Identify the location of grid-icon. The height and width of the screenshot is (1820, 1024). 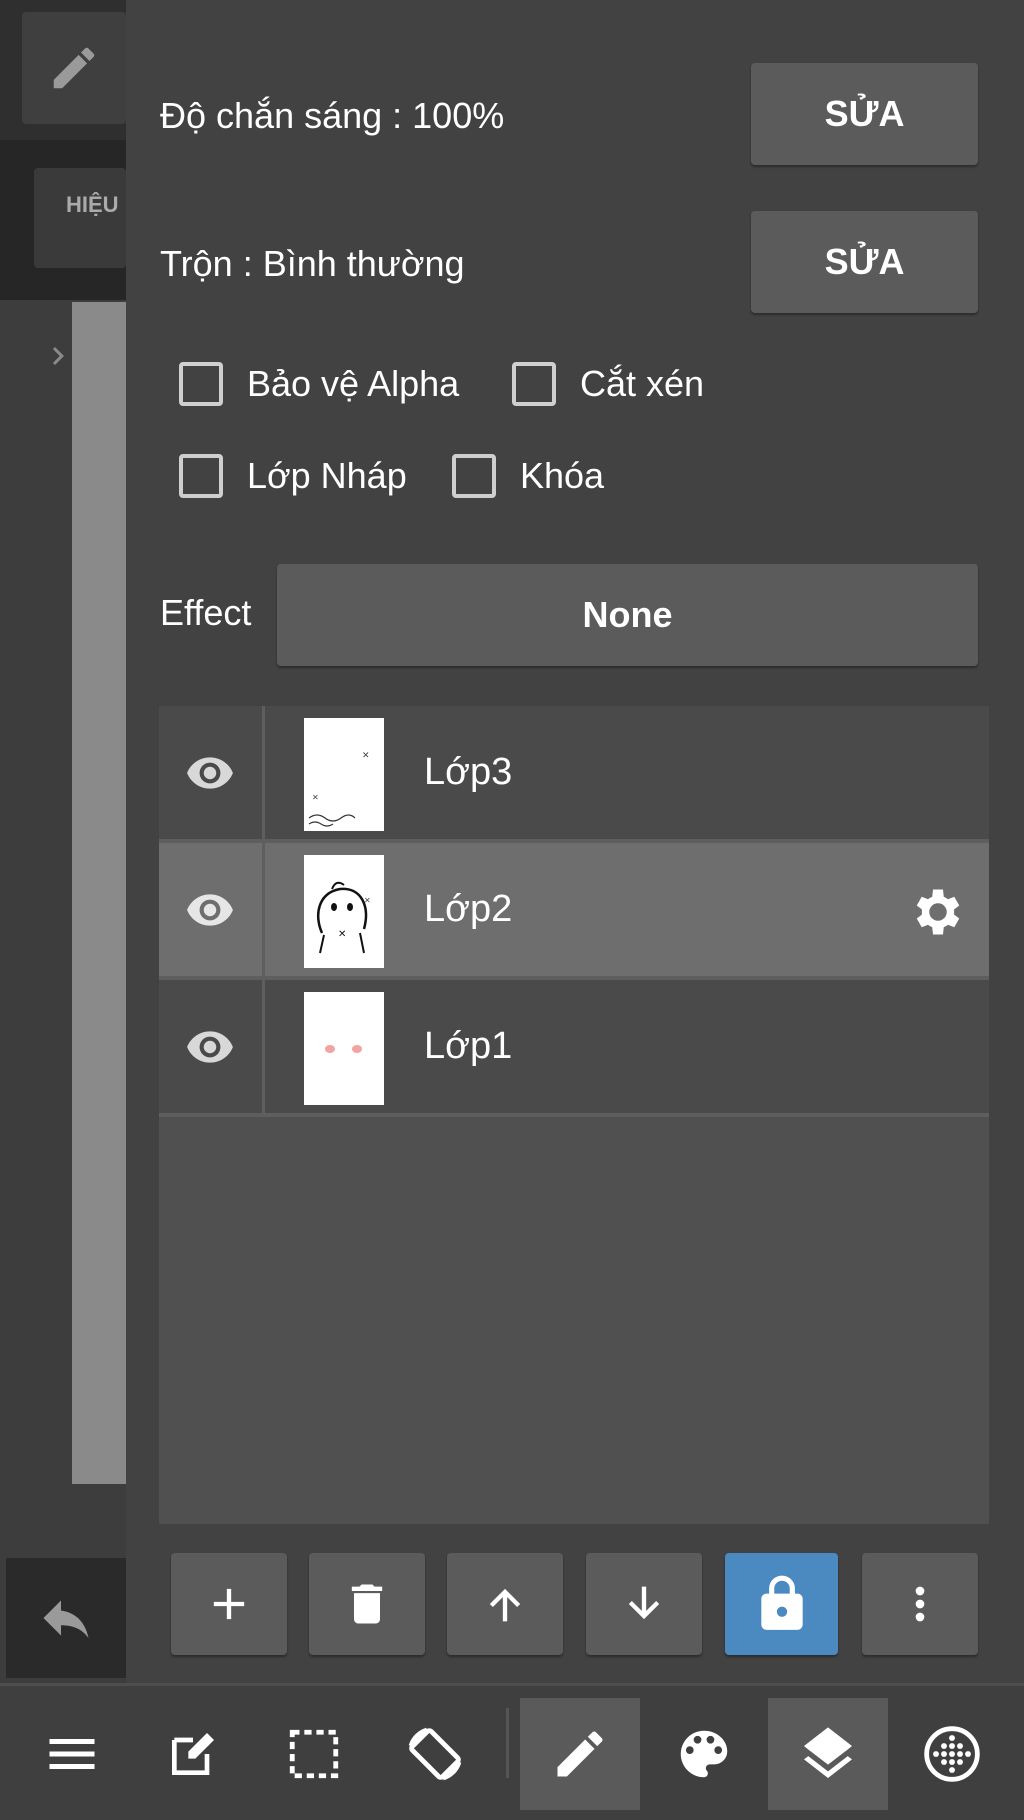
(952, 1754).